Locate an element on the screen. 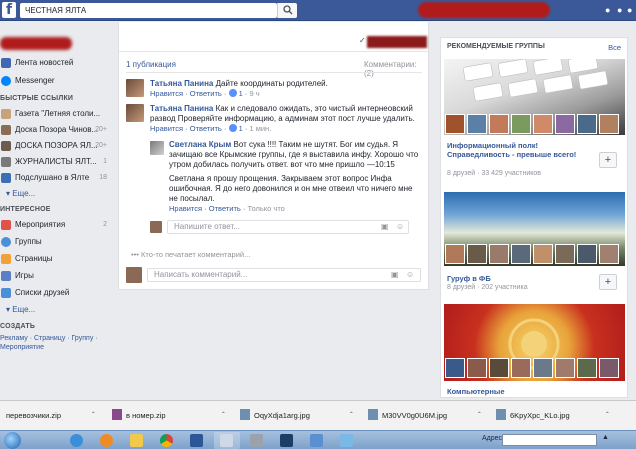  messages-icon: ● is located at coordinates (619, 10).